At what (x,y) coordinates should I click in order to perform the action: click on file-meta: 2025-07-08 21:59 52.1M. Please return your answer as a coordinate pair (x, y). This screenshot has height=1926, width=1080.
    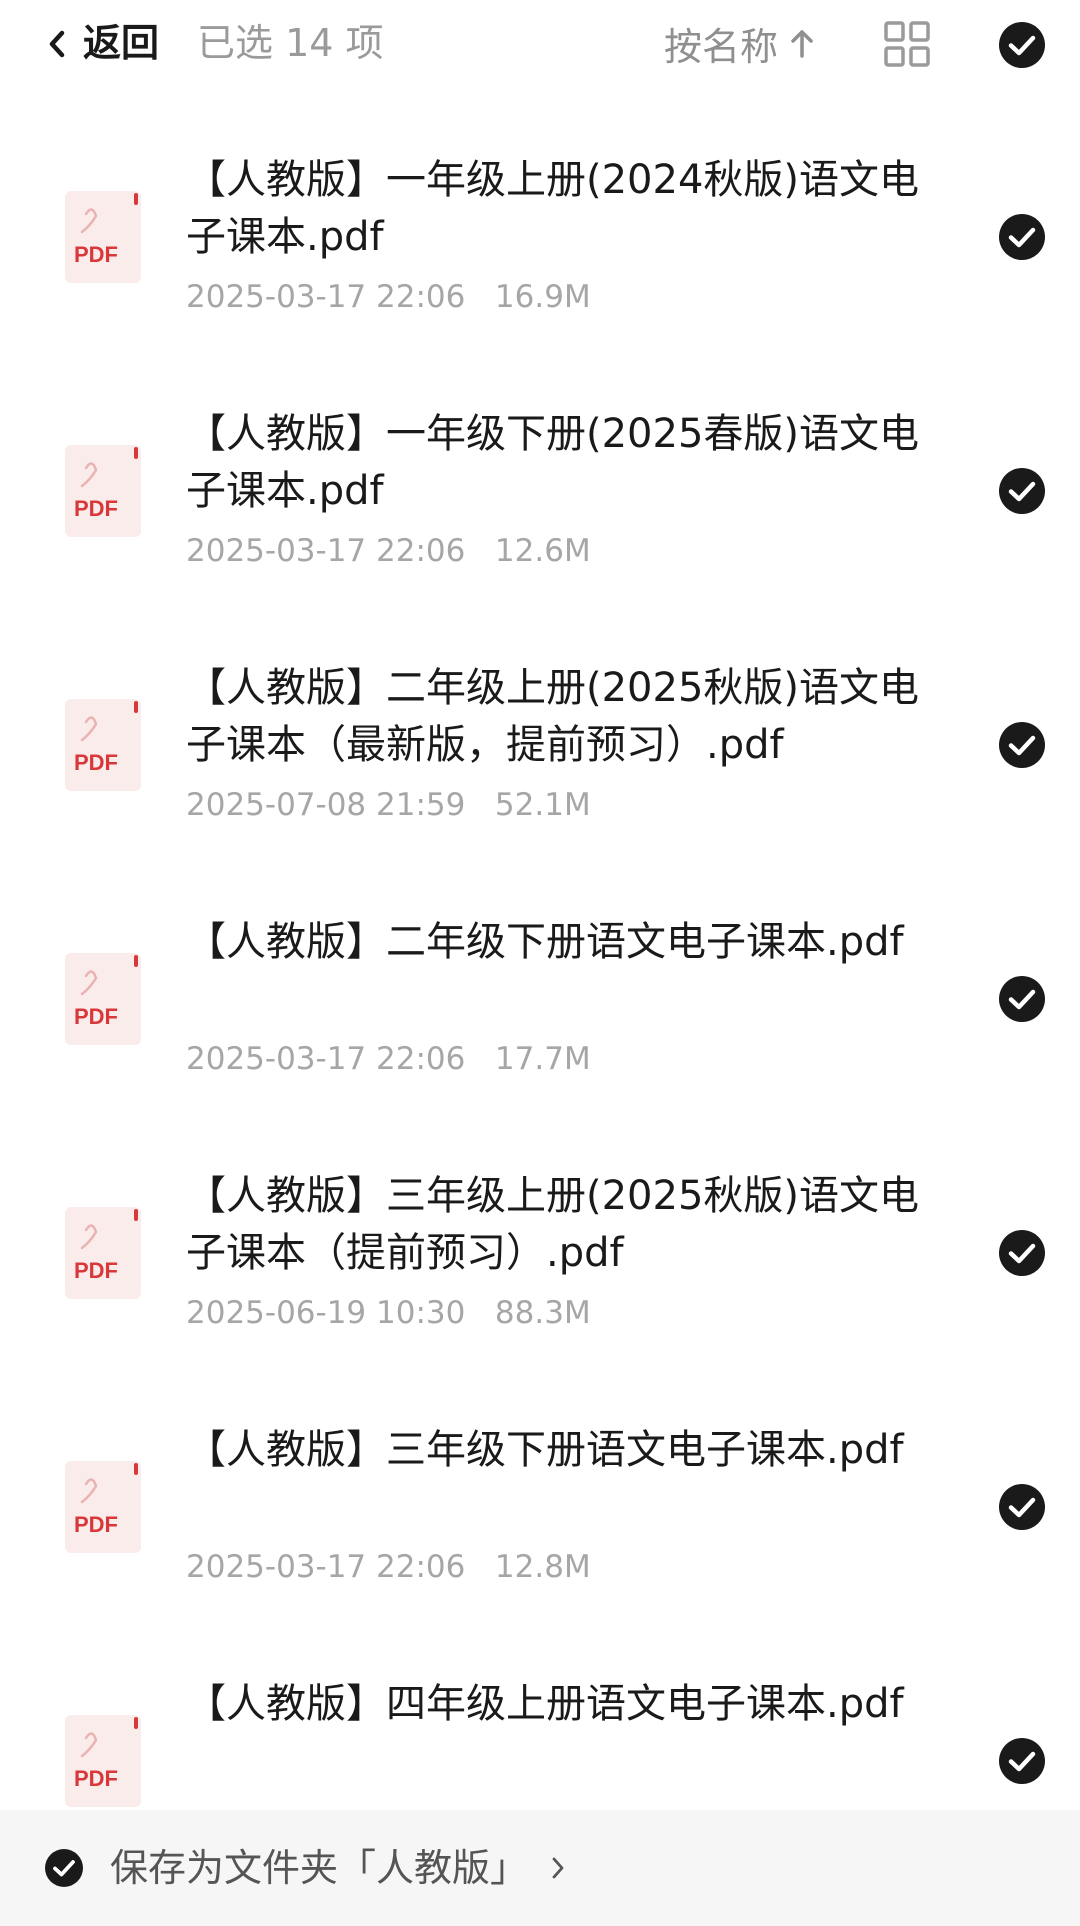
    Looking at the image, I should click on (388, 805).